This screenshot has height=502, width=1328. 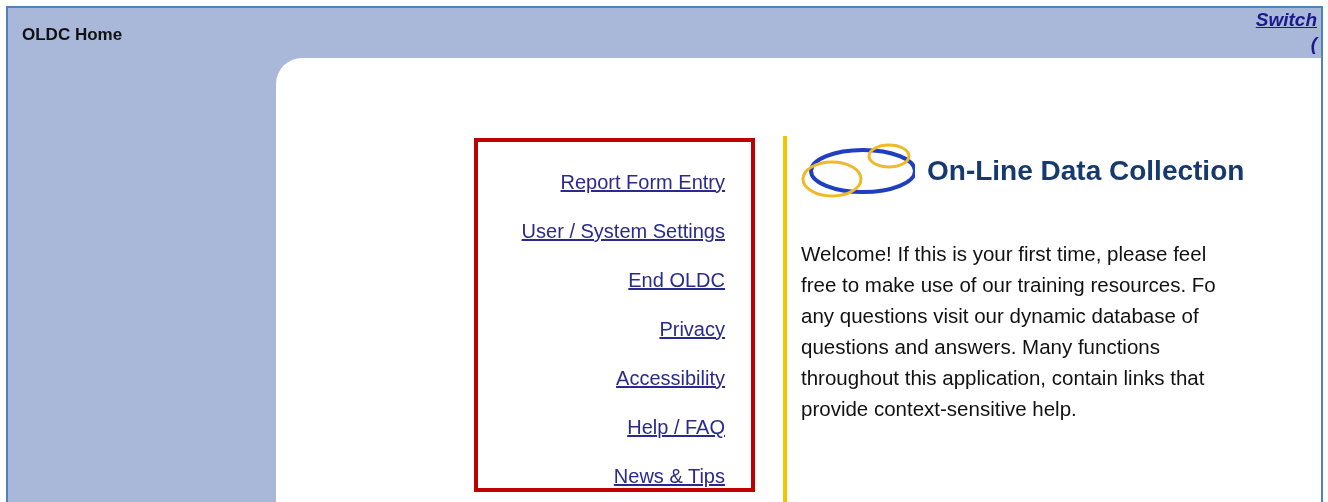 I want to click on nav-link: Help / FAQ, so click(x=673, y=427).